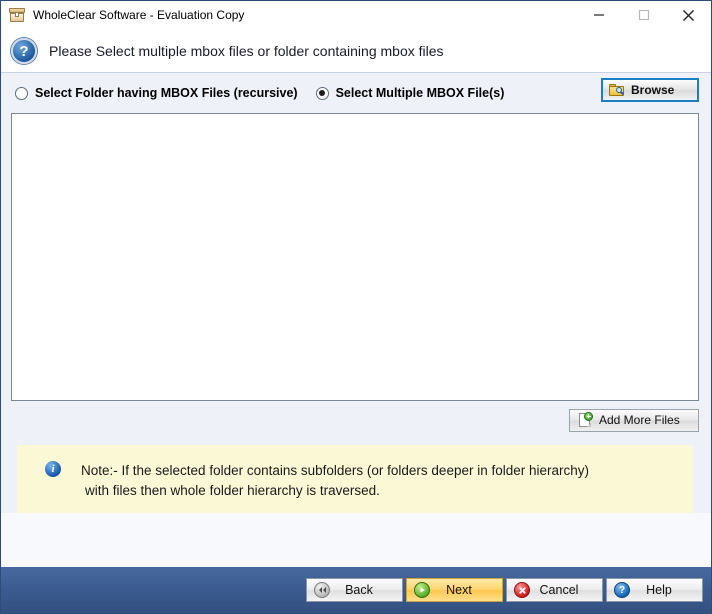 Image resolution: width=712 pixels, height=614 pixels. What do you see at coordinates (522, 590) in the screenshot?
I see `cancel-icon` at bounding box center [522, 590].